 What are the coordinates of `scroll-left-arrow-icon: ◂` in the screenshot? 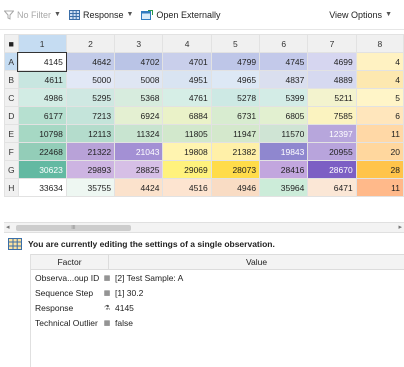 It's located at (8, 228).